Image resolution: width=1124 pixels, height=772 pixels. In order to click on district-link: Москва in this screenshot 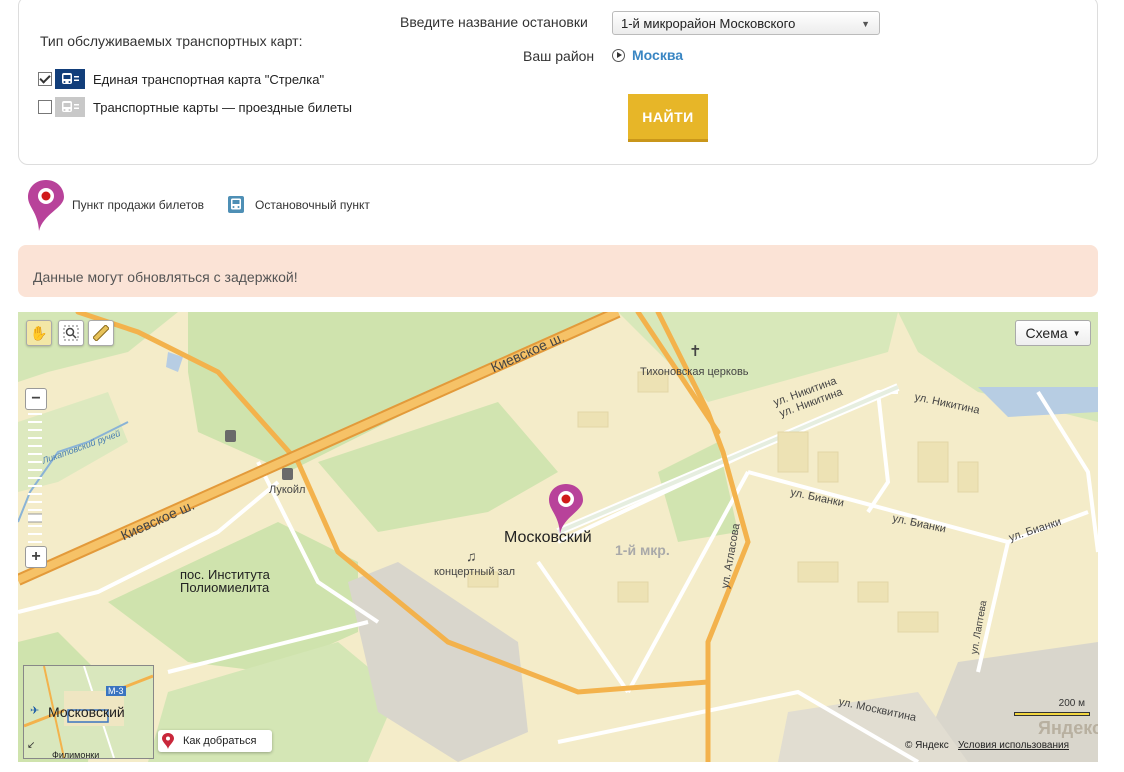, I will do `click(647, 55)`.